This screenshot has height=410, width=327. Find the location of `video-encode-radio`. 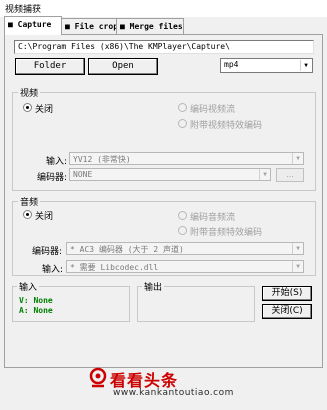

video-encode-radio is located at coordinates (182, 107).